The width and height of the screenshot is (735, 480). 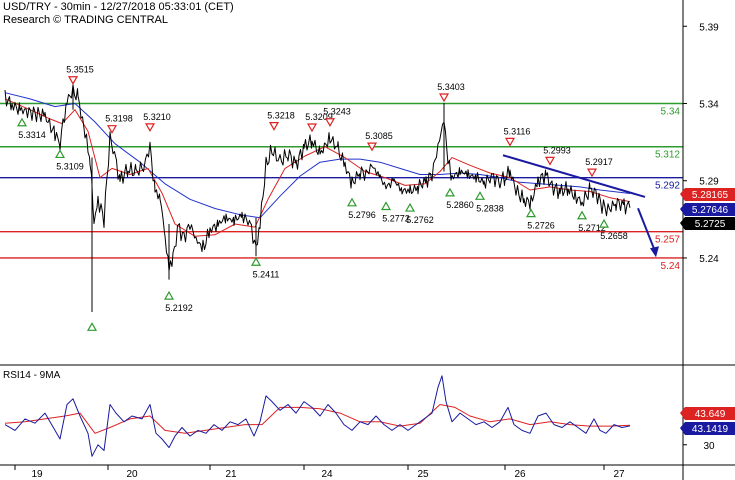 I want to click on swing-high-label: 5.3243, so click(x=337, y=112).